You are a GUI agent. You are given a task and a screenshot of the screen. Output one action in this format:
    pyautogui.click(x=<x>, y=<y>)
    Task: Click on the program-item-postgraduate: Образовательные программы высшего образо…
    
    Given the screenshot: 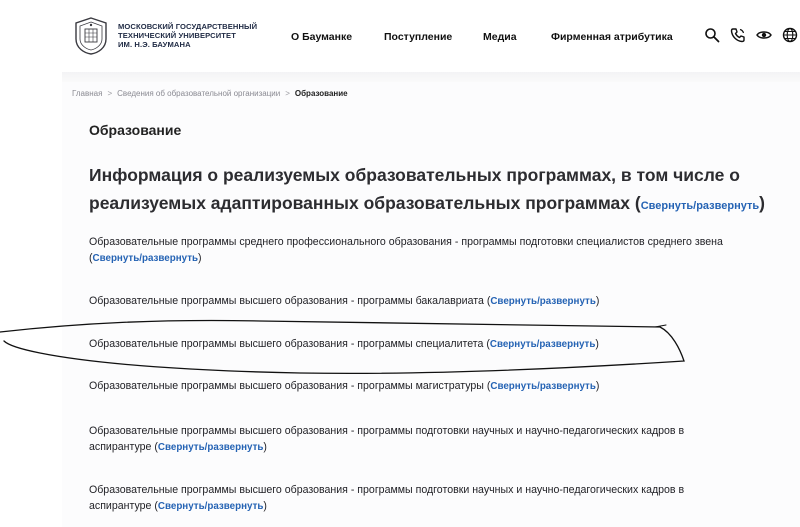 What is the action you would take?
    pyautogui.click(x=387, y=439)
    